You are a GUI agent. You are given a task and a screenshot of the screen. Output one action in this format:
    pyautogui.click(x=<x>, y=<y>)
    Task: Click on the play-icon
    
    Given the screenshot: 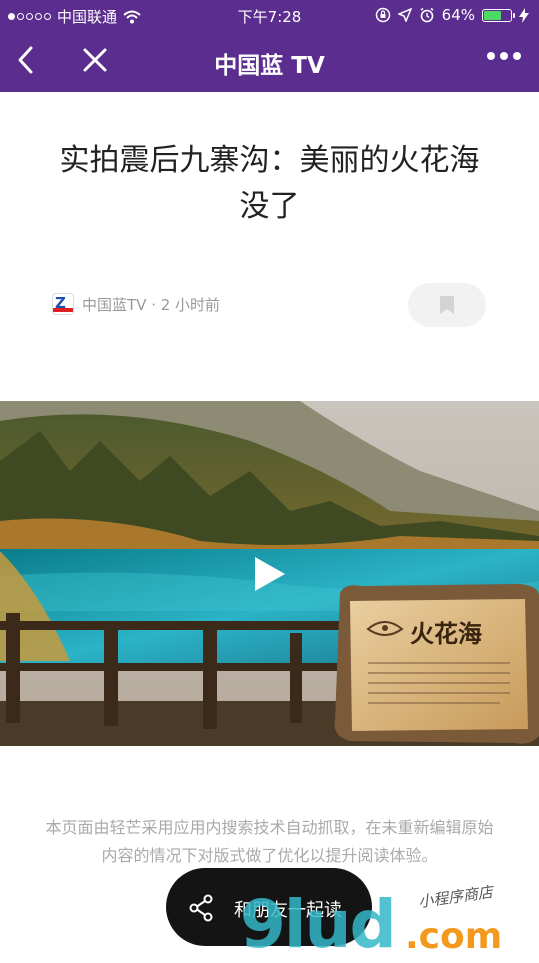 What is the action you would take?
    pyautogui.click(x=270, y=574)
    